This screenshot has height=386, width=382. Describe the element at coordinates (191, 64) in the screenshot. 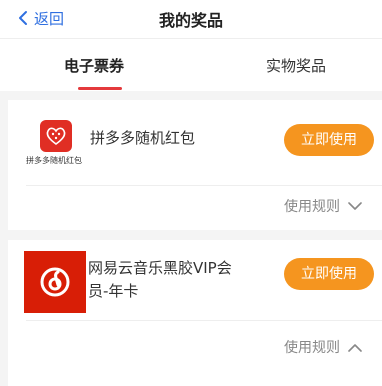

I see `tab-bar: 电子票券 实物奖品` at that location.